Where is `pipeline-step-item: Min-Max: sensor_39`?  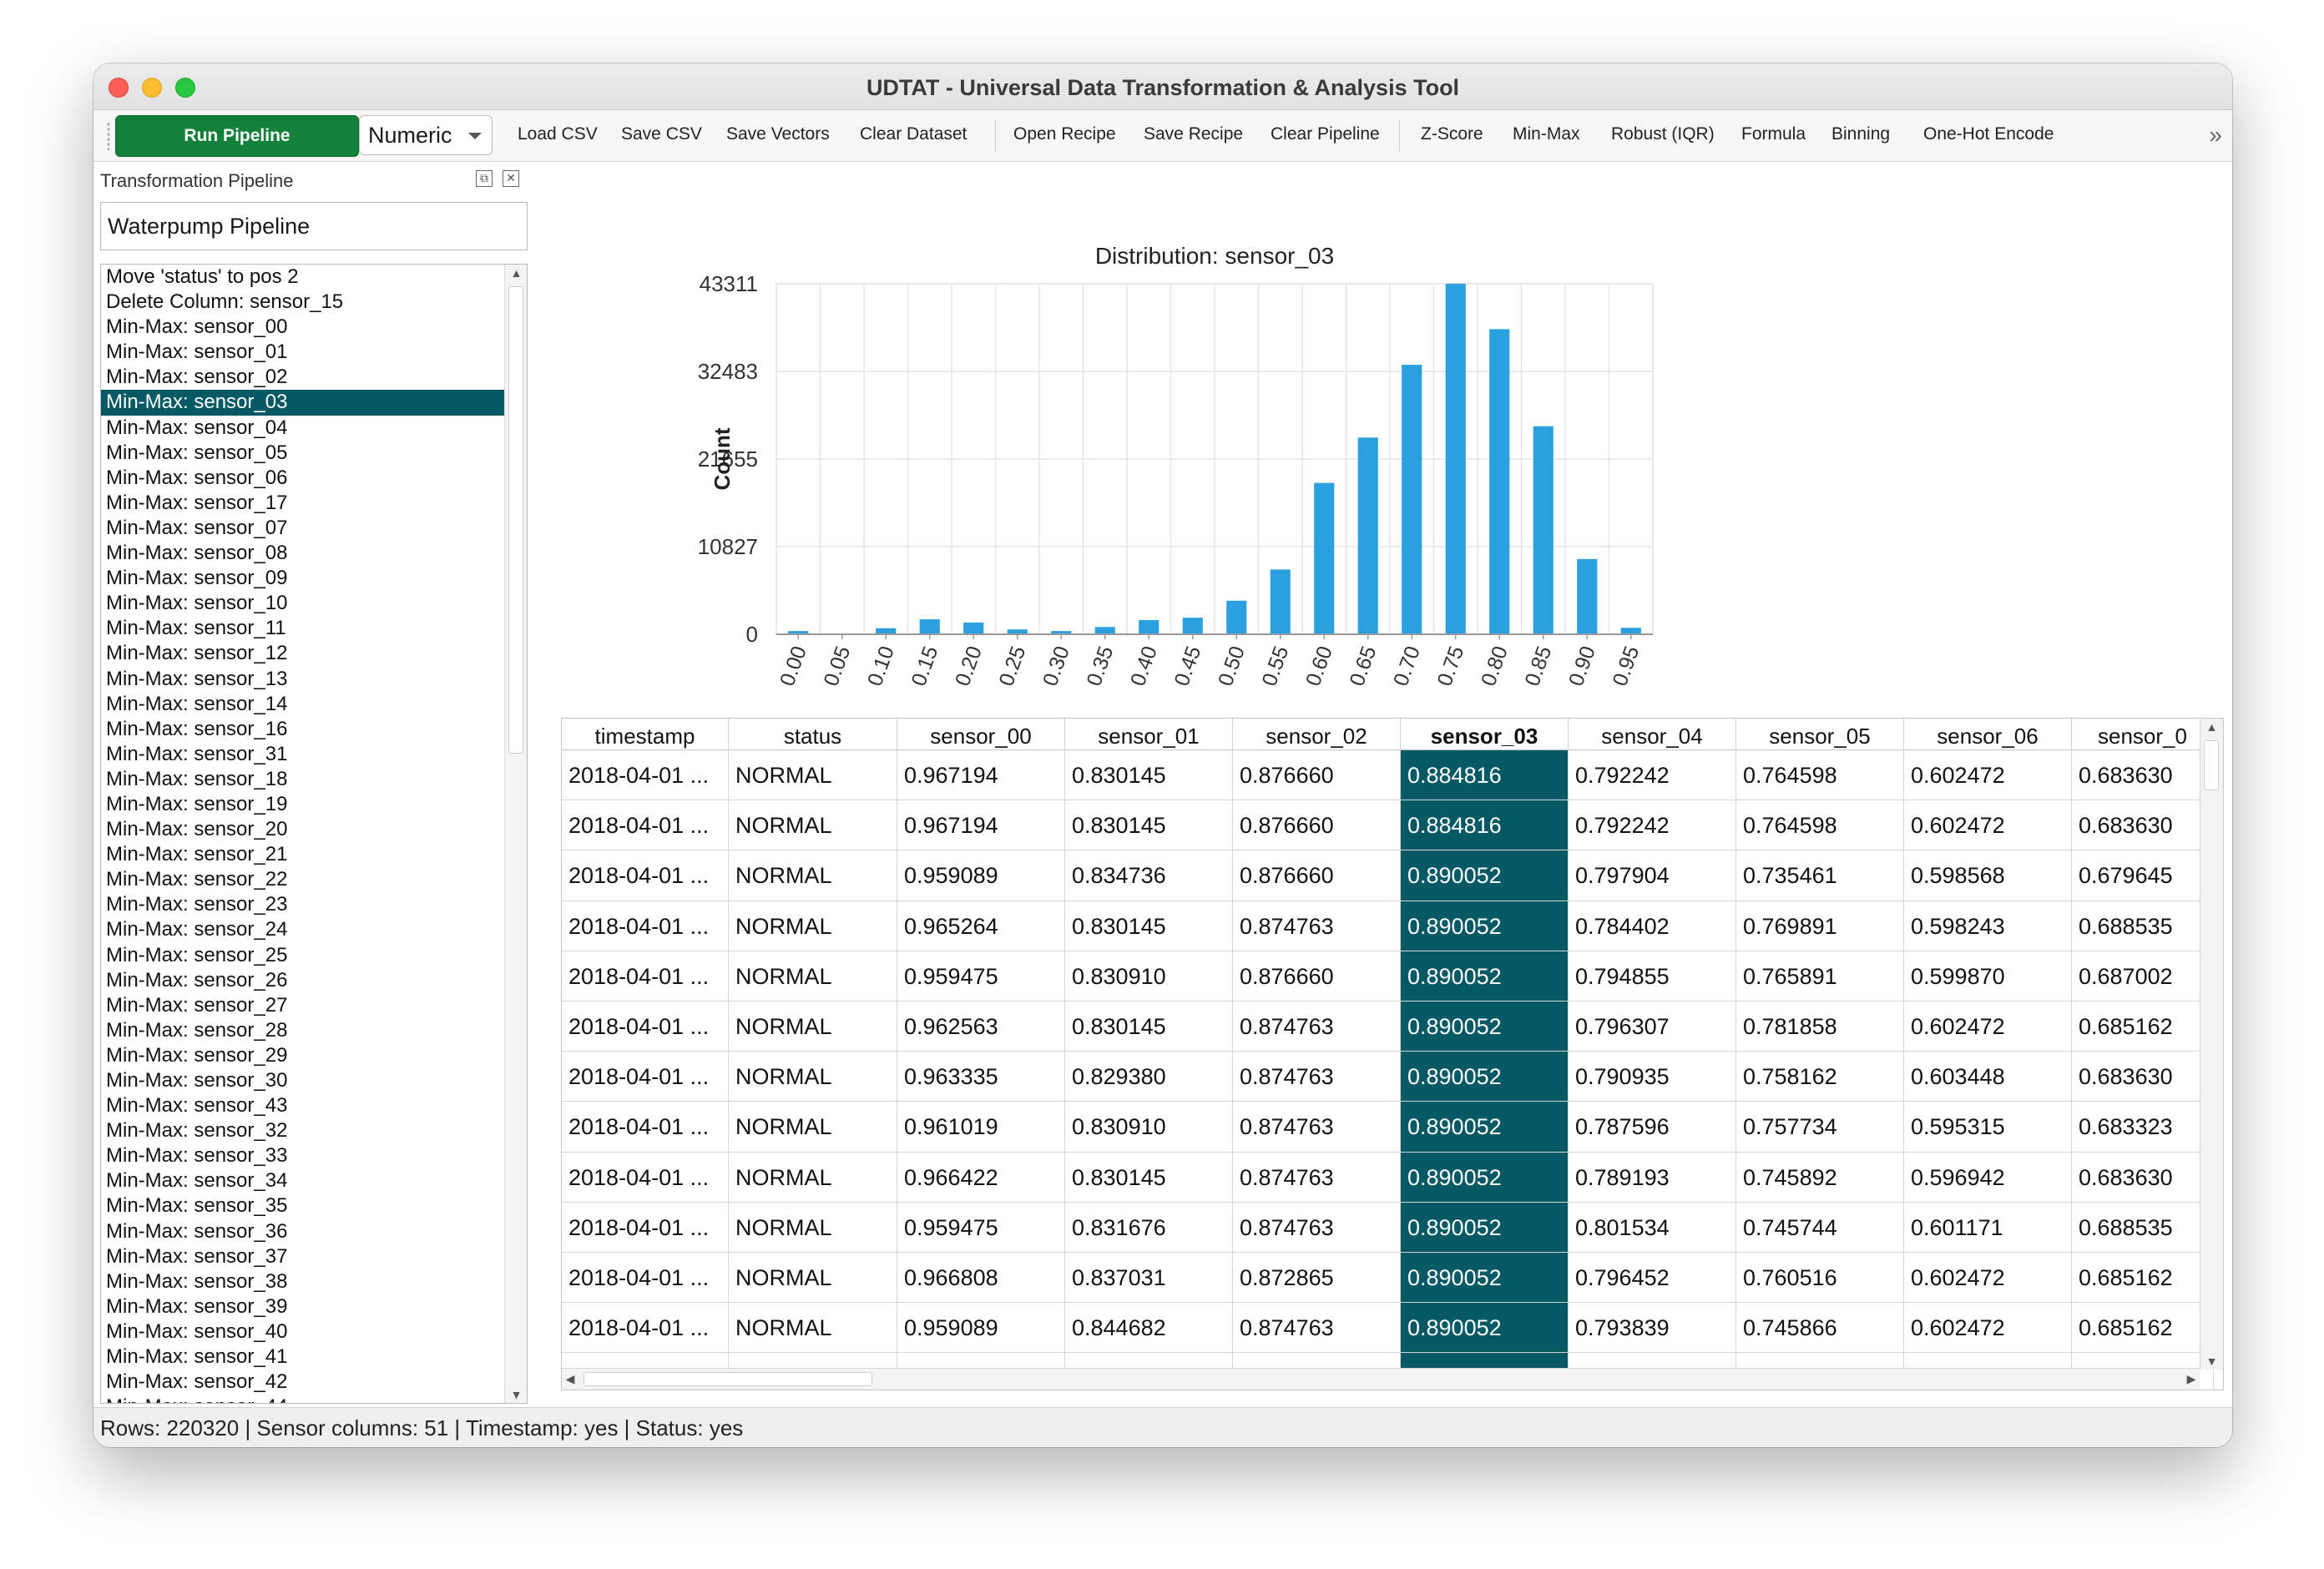
pipeline-step-item: Min-Max: sensor_39 is located at coordinates (302, 1306).